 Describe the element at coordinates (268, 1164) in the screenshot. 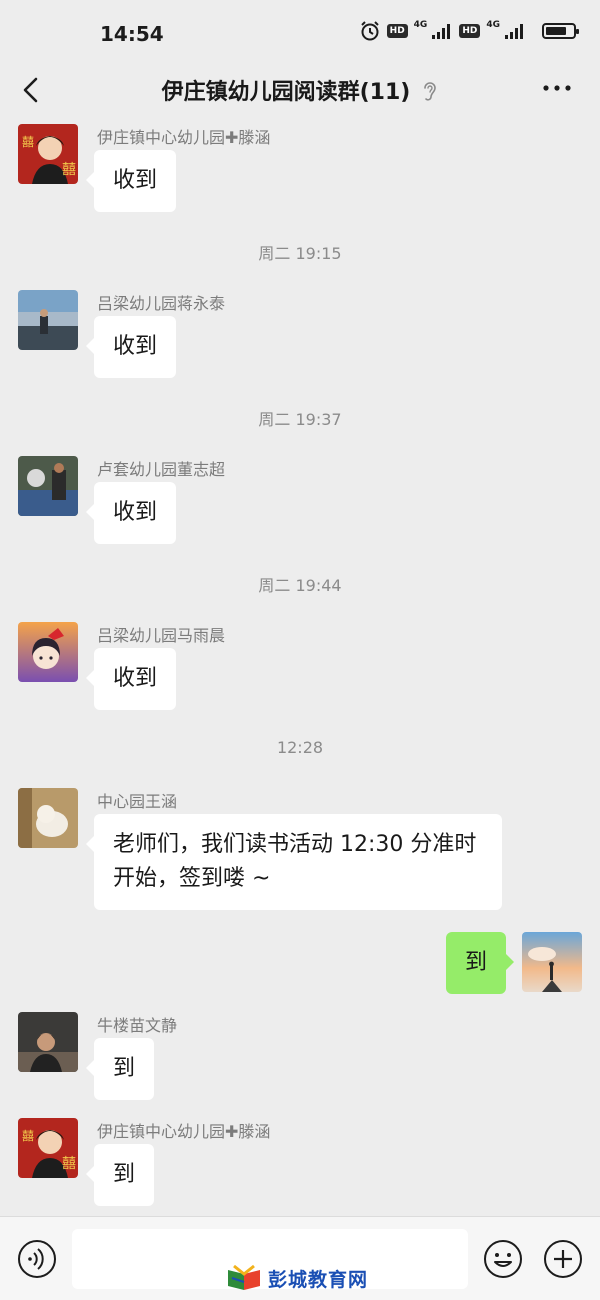

I see `message-item: 囍 囍 伊庄镇中心幼儿园✚滕涵 到` at that location.